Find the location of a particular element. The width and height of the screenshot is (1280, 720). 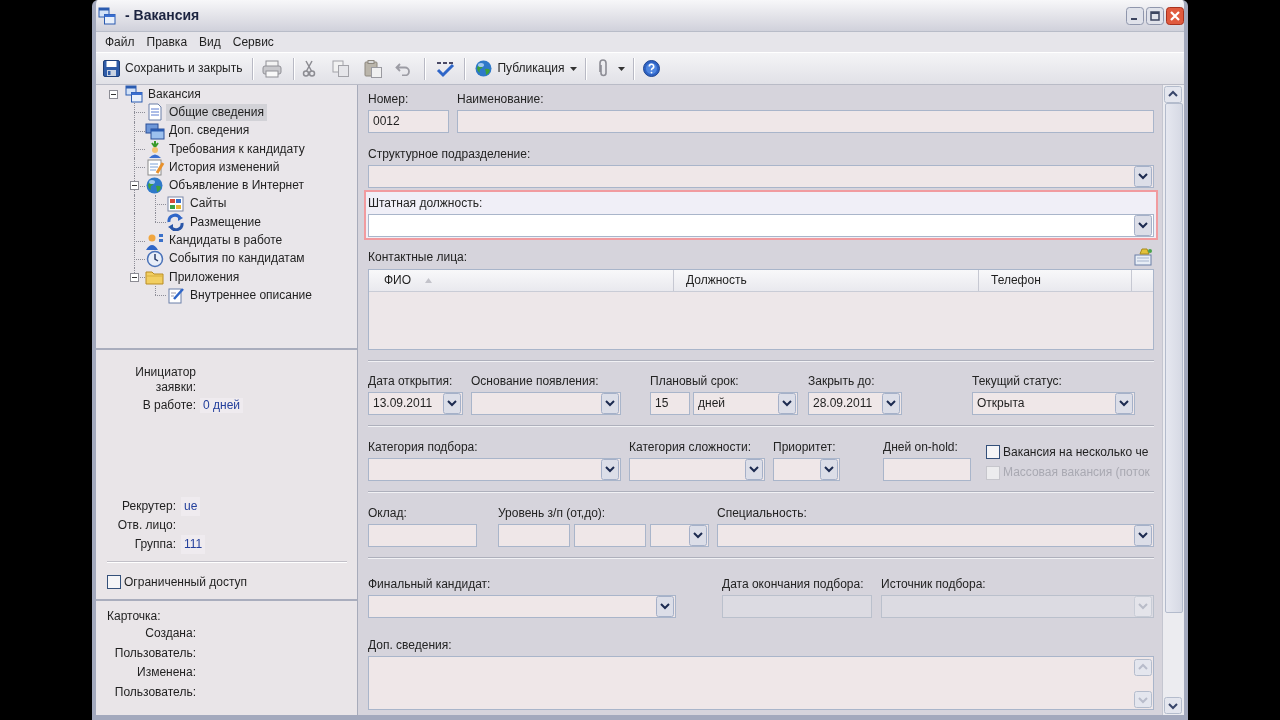

tree-item: Объявление в Интернет is located at coordinates (236, 186).